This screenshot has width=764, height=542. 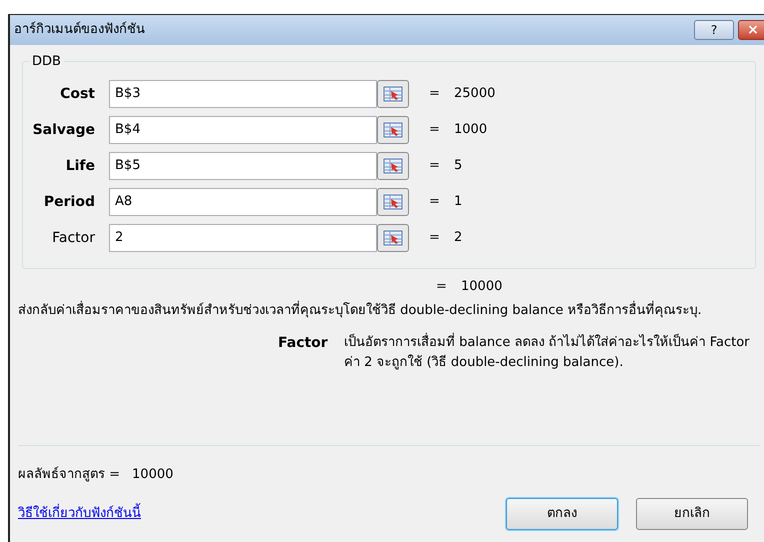 I want to click on dialog-button: ยกเลิก, so click(x=692, y=514).